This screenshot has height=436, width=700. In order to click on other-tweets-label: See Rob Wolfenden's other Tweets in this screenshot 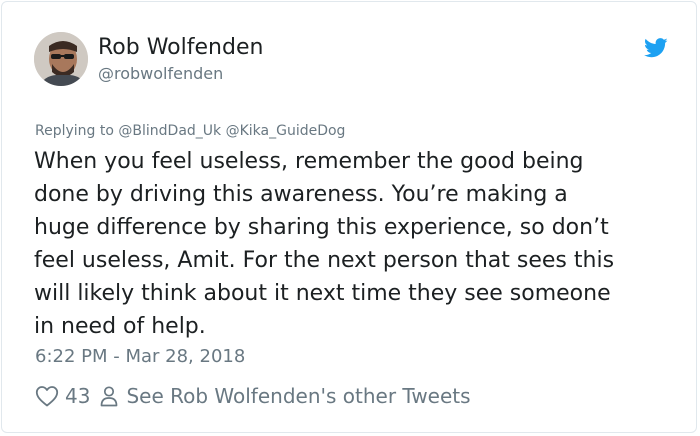, I will do `click(298, 396)`.